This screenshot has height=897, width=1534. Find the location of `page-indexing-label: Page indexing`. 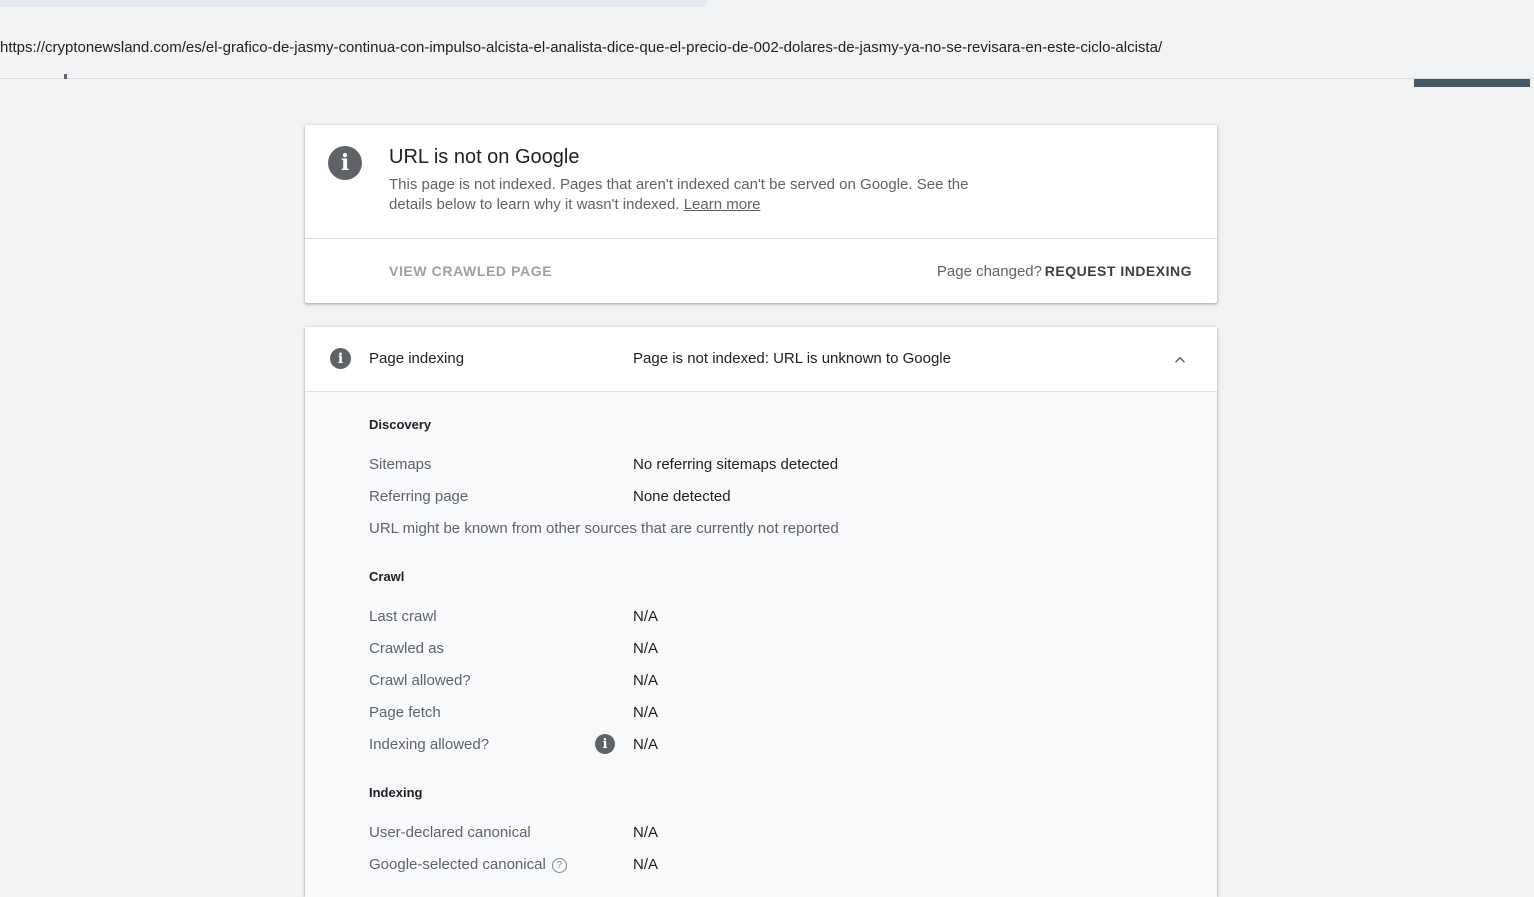

page-indexing-label: Page indexing is located at coordinates (417, 358).